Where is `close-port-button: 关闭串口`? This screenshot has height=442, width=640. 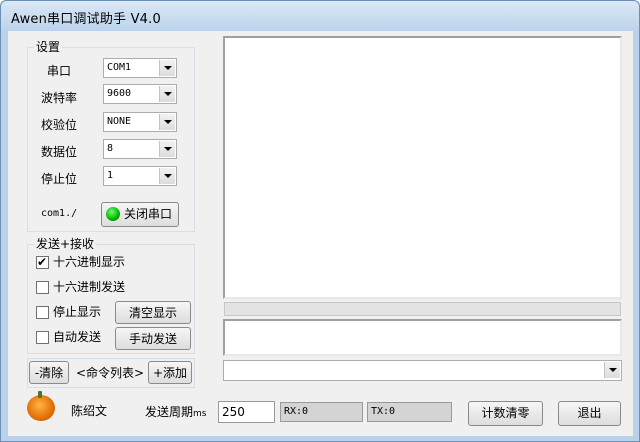
close-port-button: 关闭串口 is located at coordinates (140, 214).